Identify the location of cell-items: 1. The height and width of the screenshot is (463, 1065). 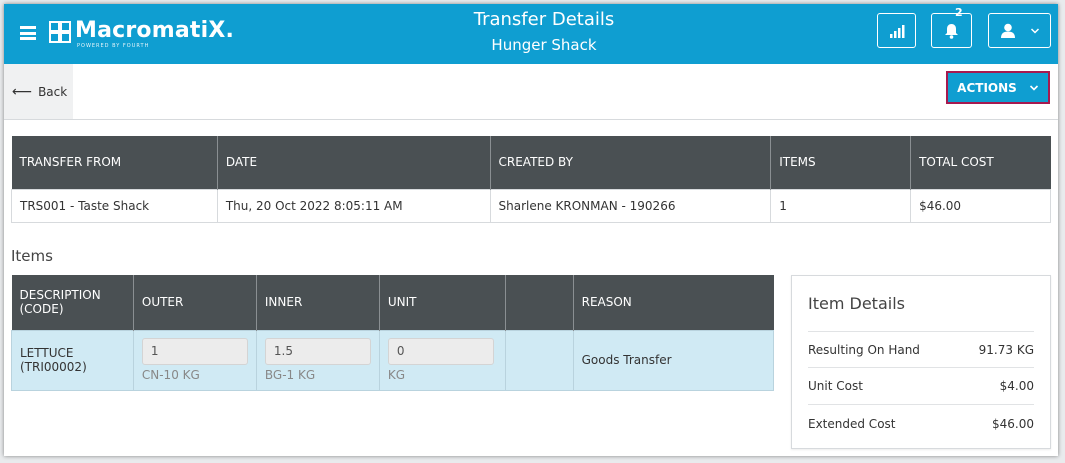
(841, 205).